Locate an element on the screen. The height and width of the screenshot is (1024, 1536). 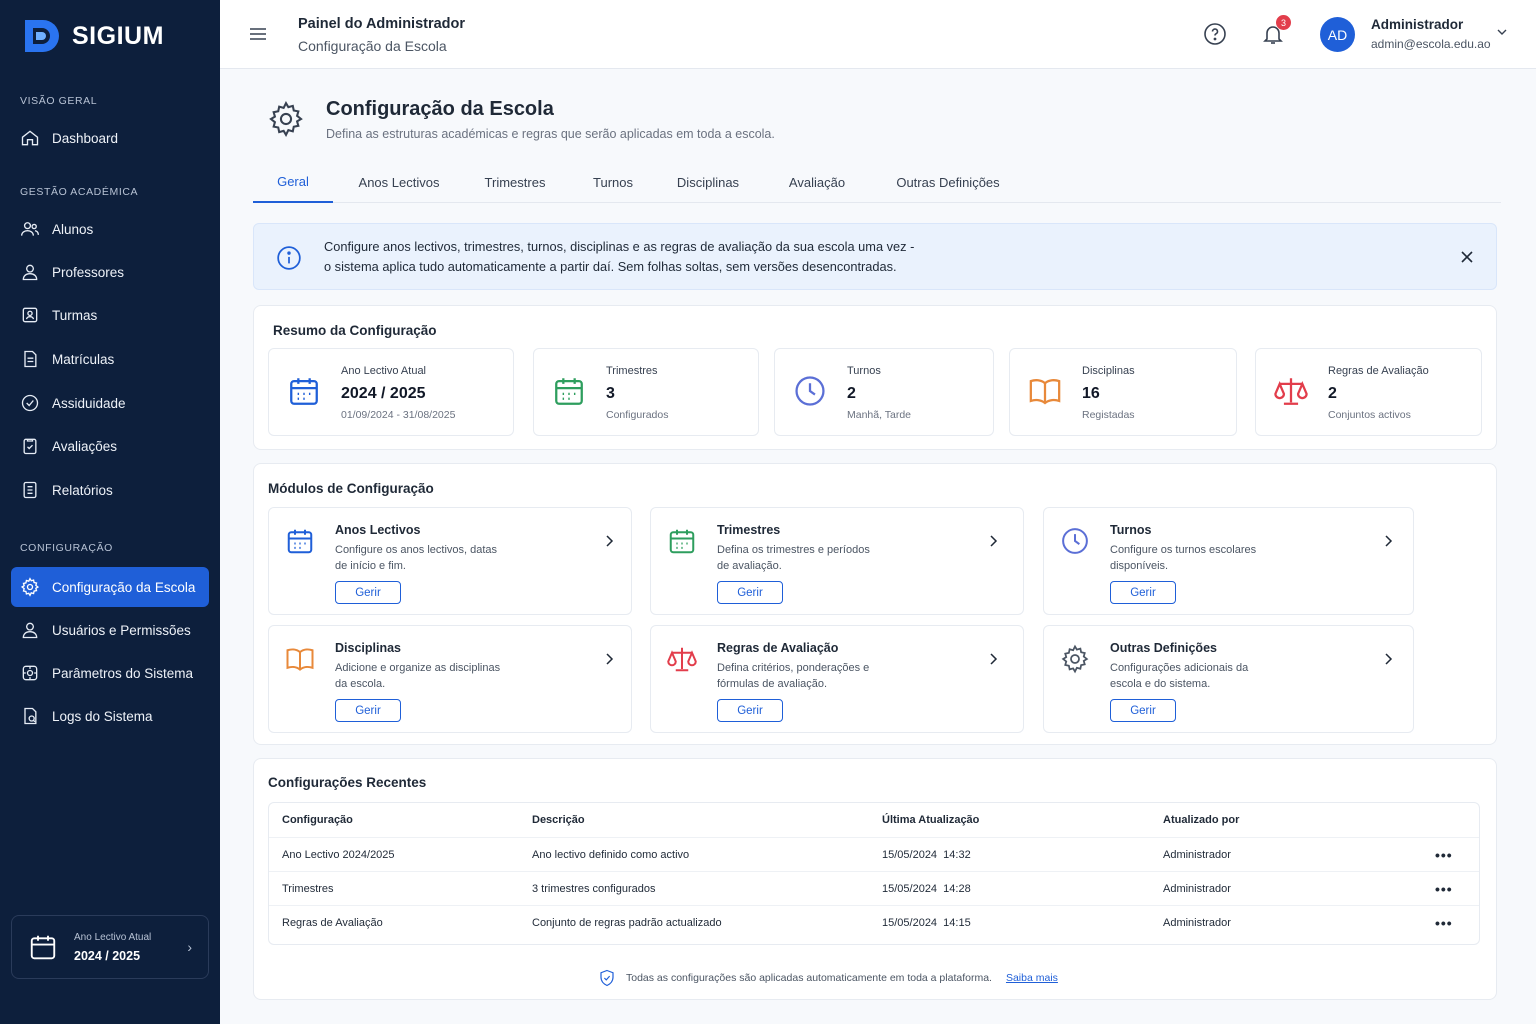
check-circle-icon is located at coordinates (30, 403).